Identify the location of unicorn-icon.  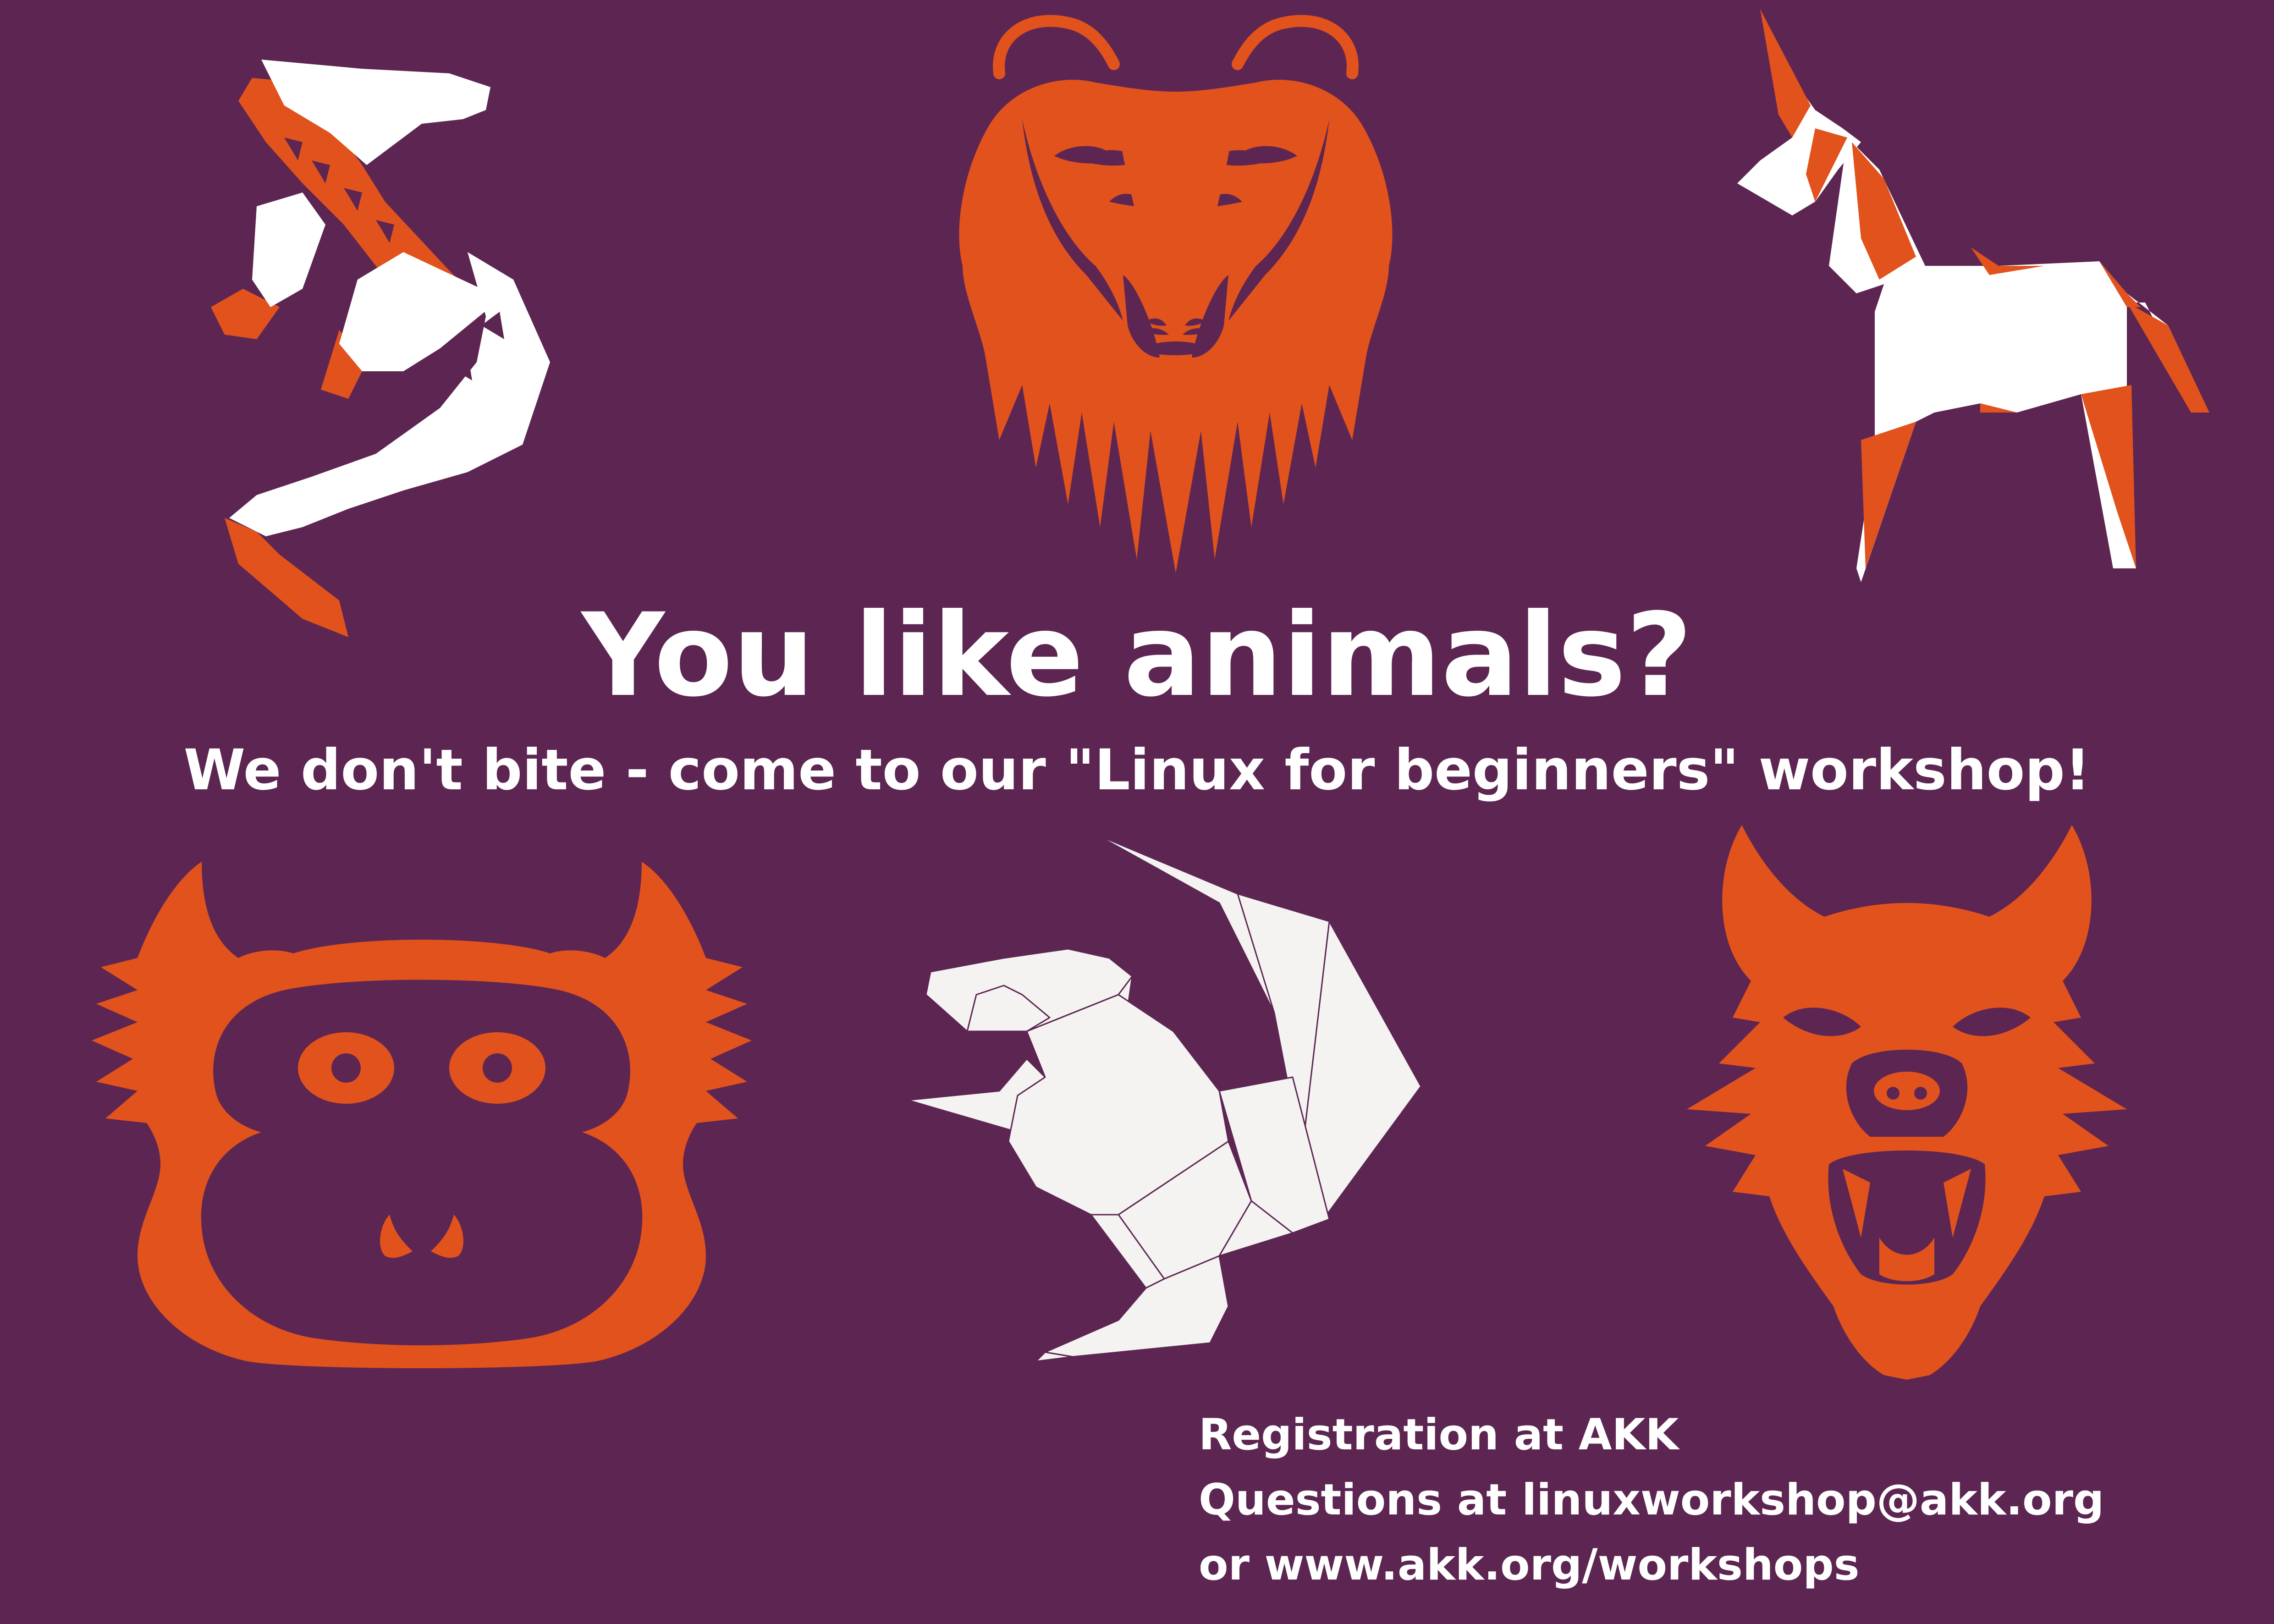
(1969, 295).